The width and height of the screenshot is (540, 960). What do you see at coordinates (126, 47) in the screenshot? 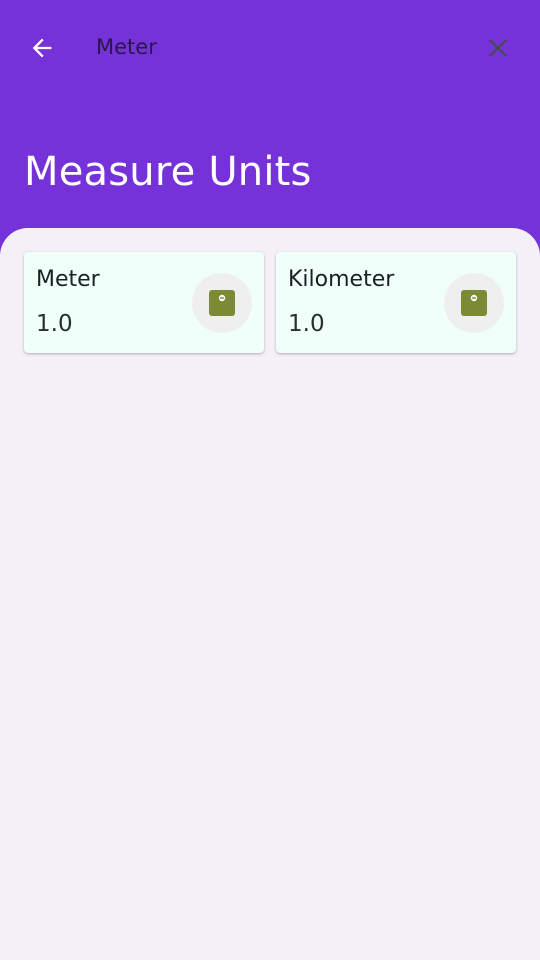
I see `toolbar-title: Meter` at bounding box center [126, 47].